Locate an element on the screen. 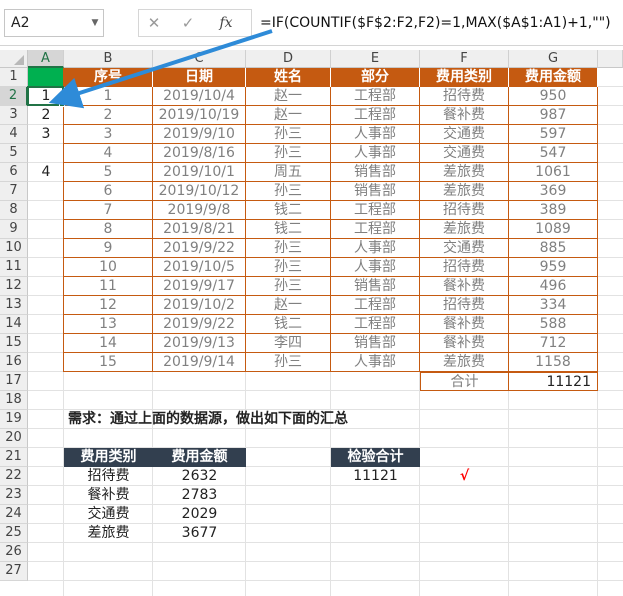 The width and height of the screenshot is (623, 596). table-cell: 369 is located at coordinates (553, 191).